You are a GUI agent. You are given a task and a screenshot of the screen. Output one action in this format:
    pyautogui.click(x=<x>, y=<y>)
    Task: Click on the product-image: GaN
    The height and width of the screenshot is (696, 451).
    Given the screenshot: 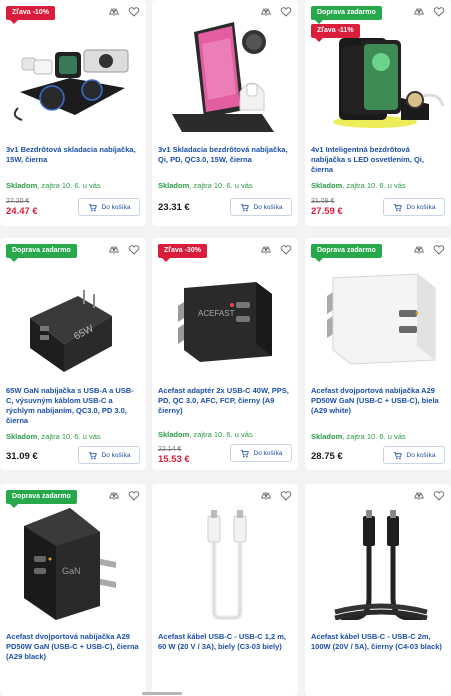 What is the action you would take?
    pyautogui.click(x=73, y=561)
    